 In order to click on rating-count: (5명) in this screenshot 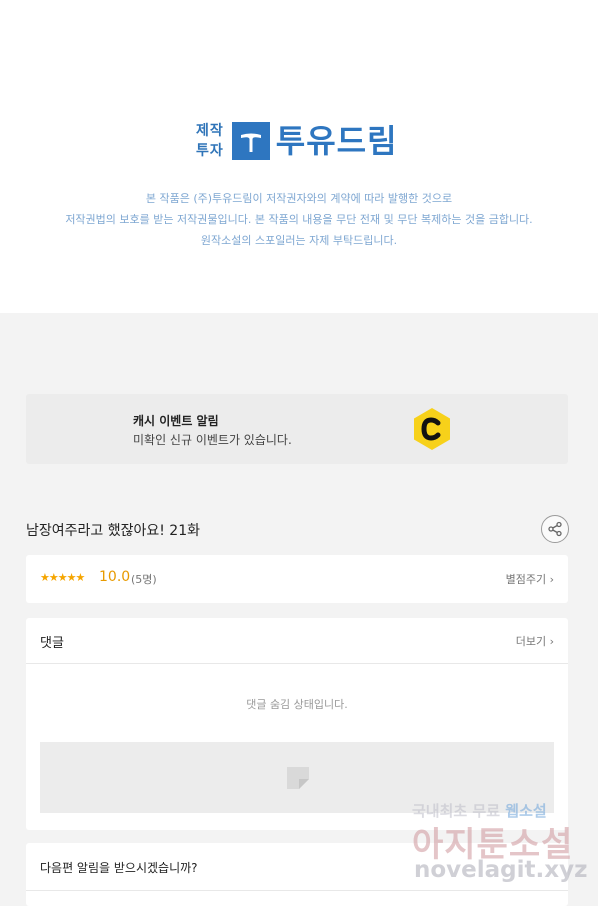, I will do `click(144, 579)`.